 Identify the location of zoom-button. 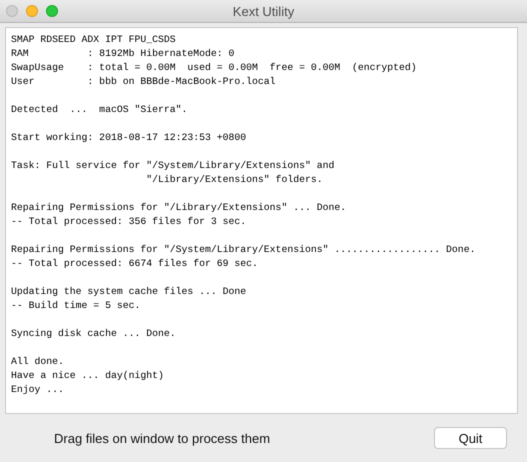
(52, 11).